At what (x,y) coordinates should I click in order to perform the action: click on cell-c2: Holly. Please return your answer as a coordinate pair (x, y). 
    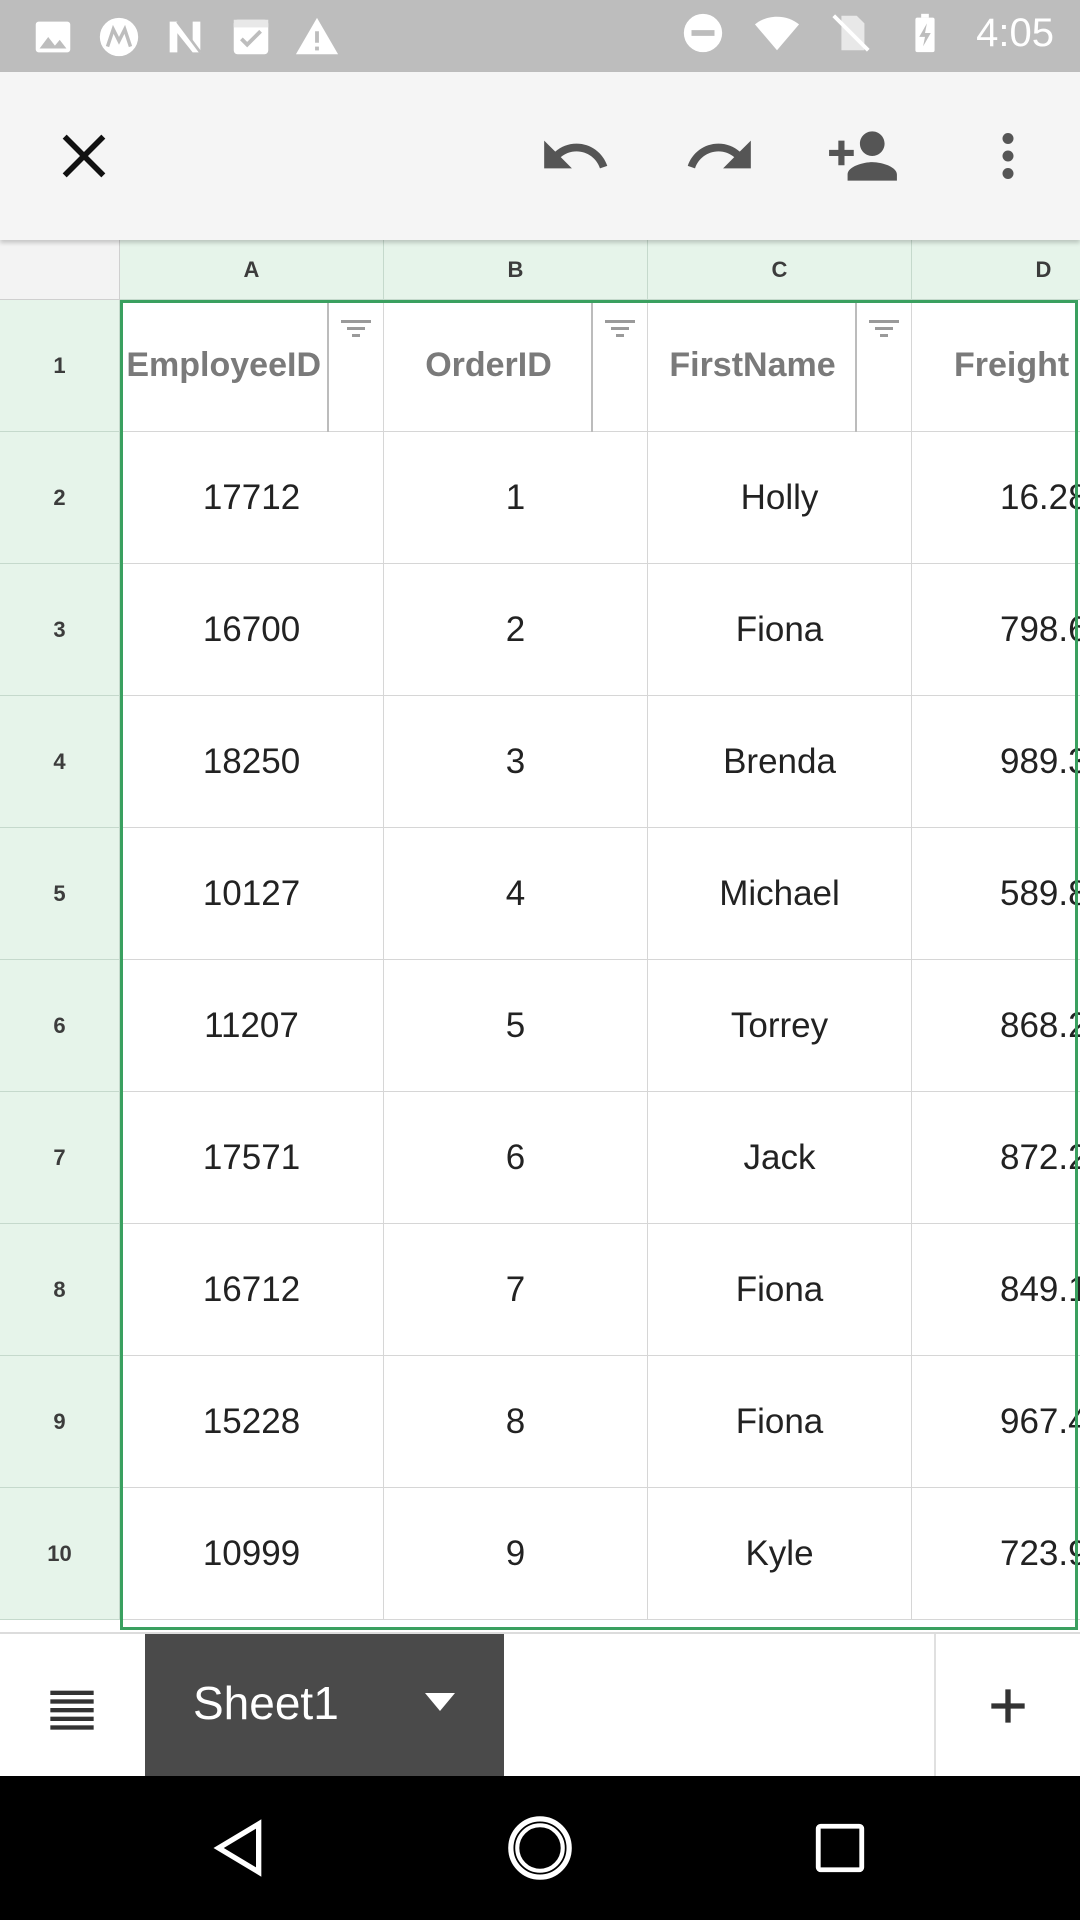
    Looking at the image, I should click on (780, 498).